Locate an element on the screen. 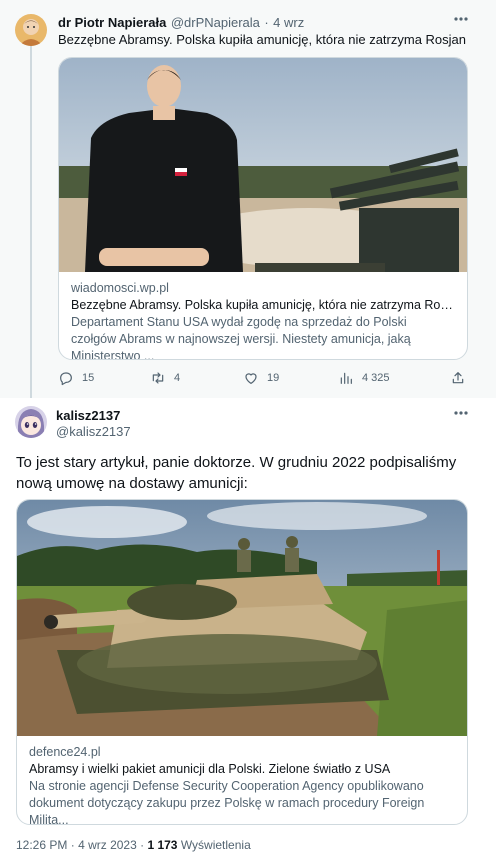  reply-count: 15 is located at coordinates (88, 378).